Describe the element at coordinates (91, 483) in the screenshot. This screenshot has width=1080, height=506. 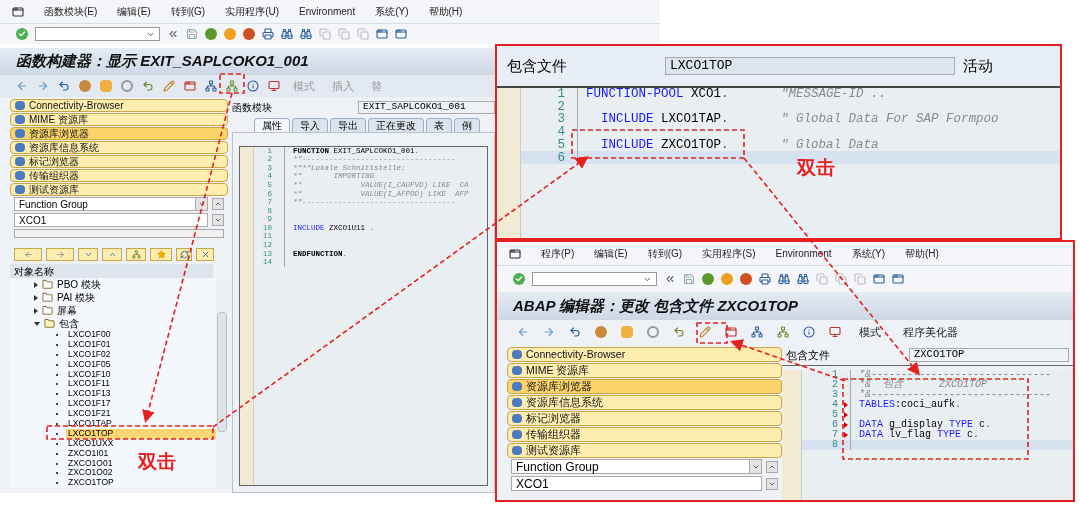
I see `tree-item: ZXCO1TOP` at that location.